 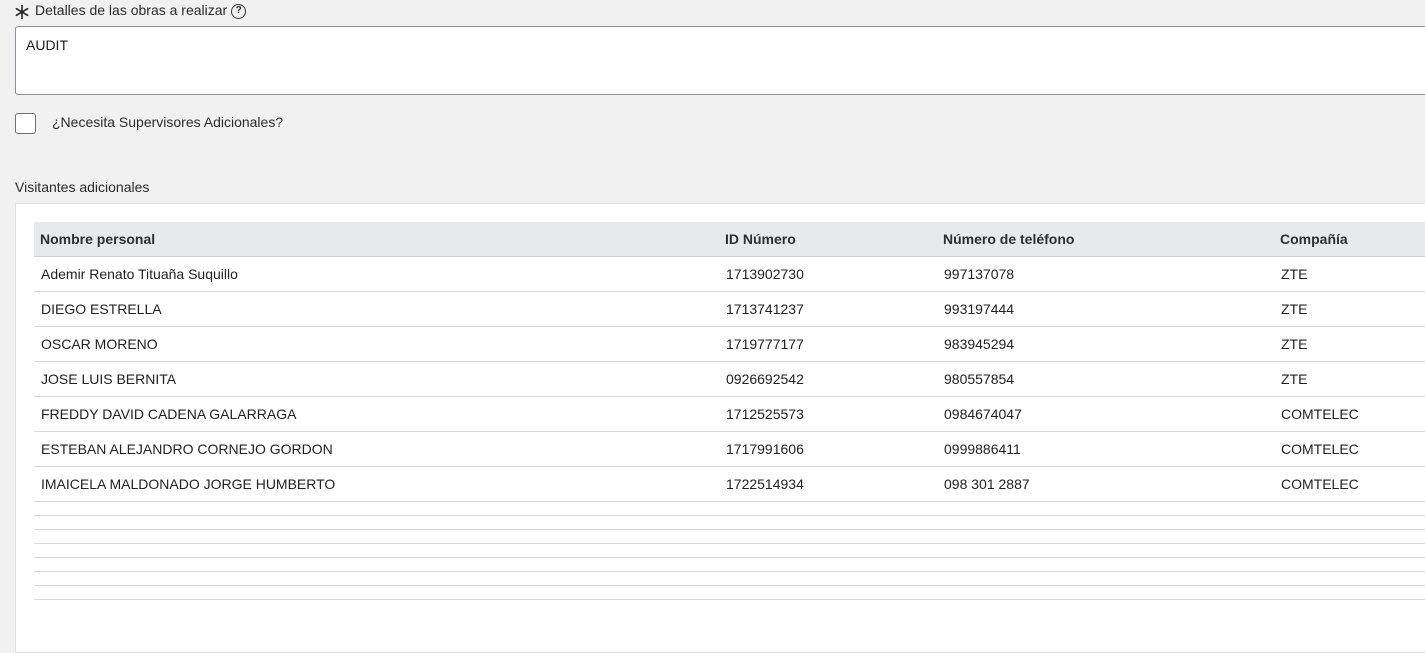 What do you see at coordinates (979, 309) in the screenshot?
I see `cell-phone: 993197444` at bounding box center [979, 309].